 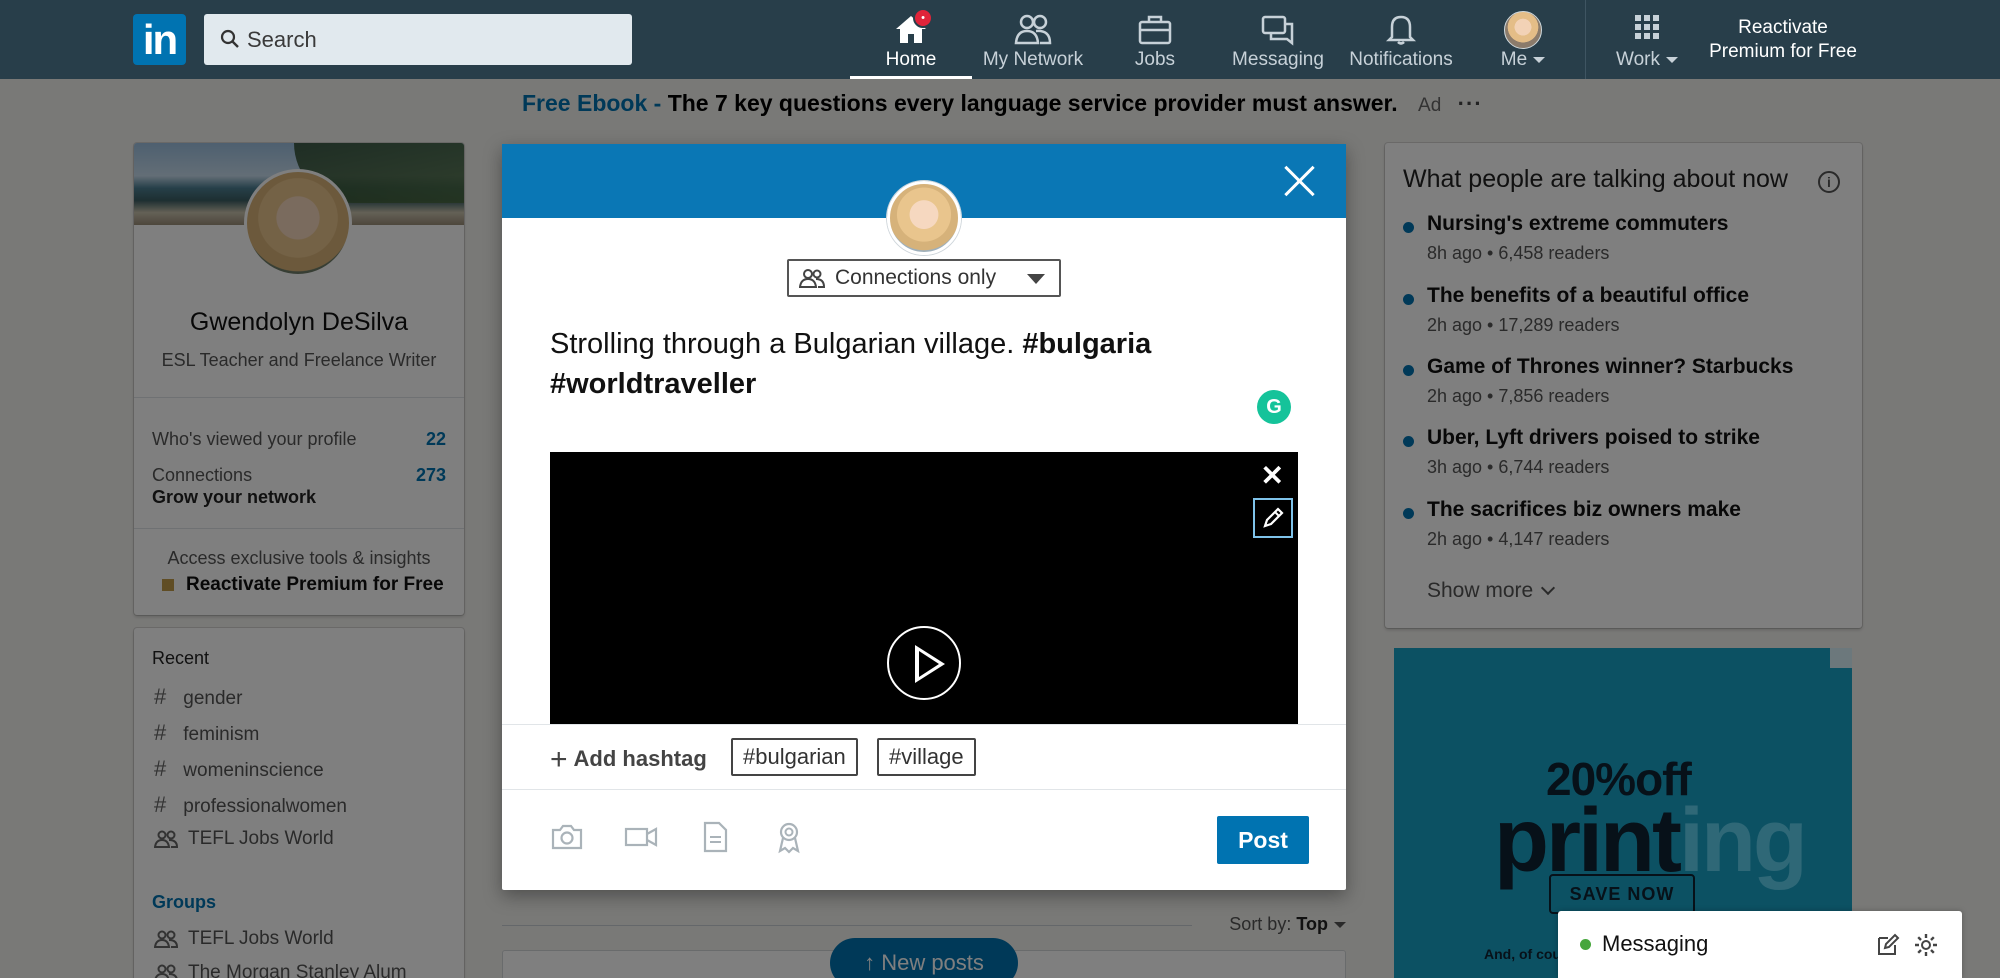 I want to click on video-icon, so click(x=641, y=837).